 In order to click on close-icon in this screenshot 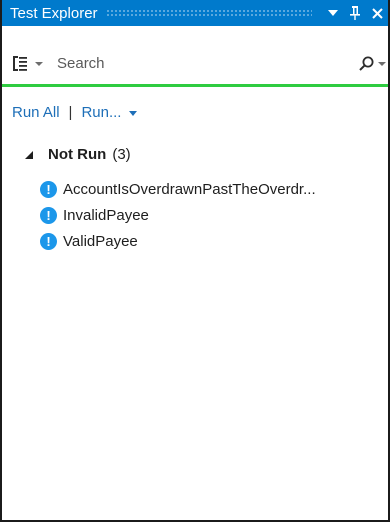, I will do `click(377, 13)`.